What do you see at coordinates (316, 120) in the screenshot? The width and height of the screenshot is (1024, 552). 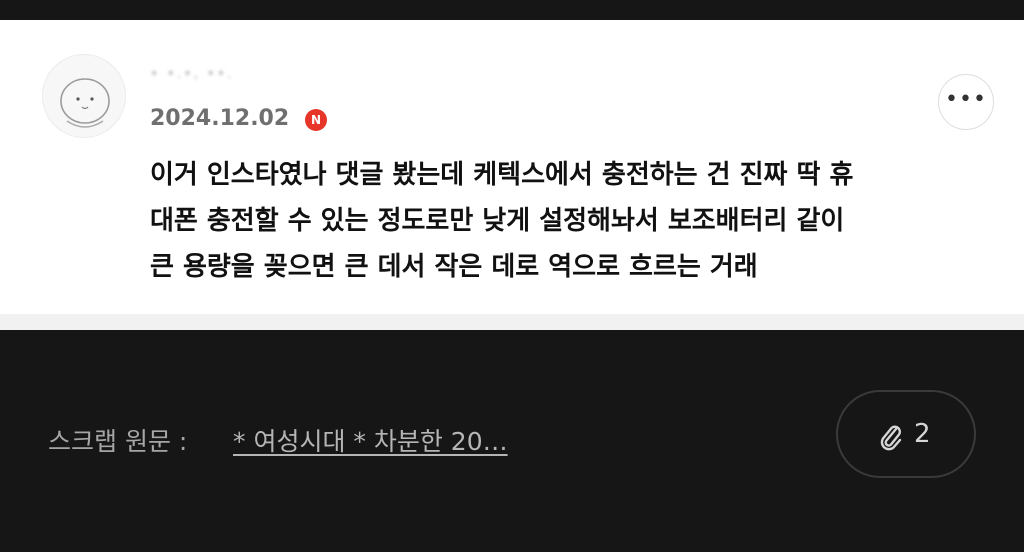 I see `platform-badge-icon: N` at bounding box center [316, 120].